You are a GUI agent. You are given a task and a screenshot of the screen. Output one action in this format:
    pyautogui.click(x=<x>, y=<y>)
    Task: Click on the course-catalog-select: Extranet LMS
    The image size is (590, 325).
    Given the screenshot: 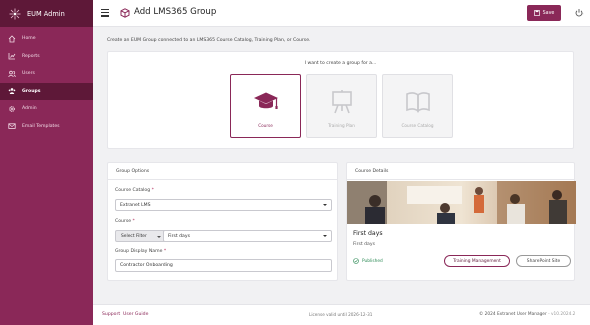 What is the action you would take?
    pyautogui.click(x=223, y=205)
    